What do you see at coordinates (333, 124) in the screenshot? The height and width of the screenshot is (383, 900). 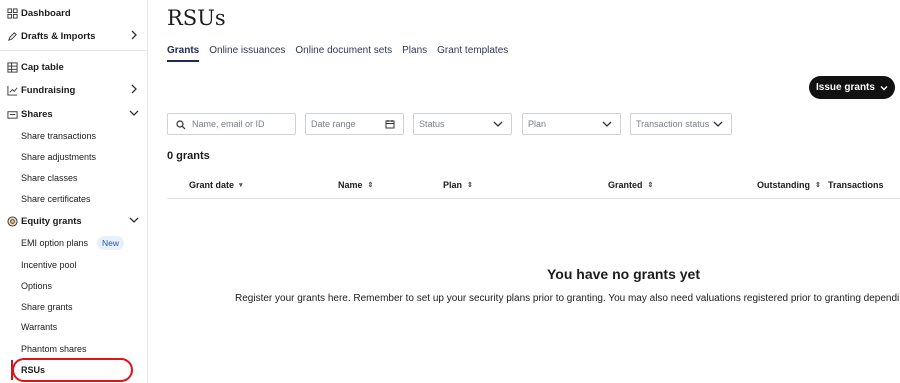 I see `date-range-placeholder: Date range` at bounding box center [333, 124].